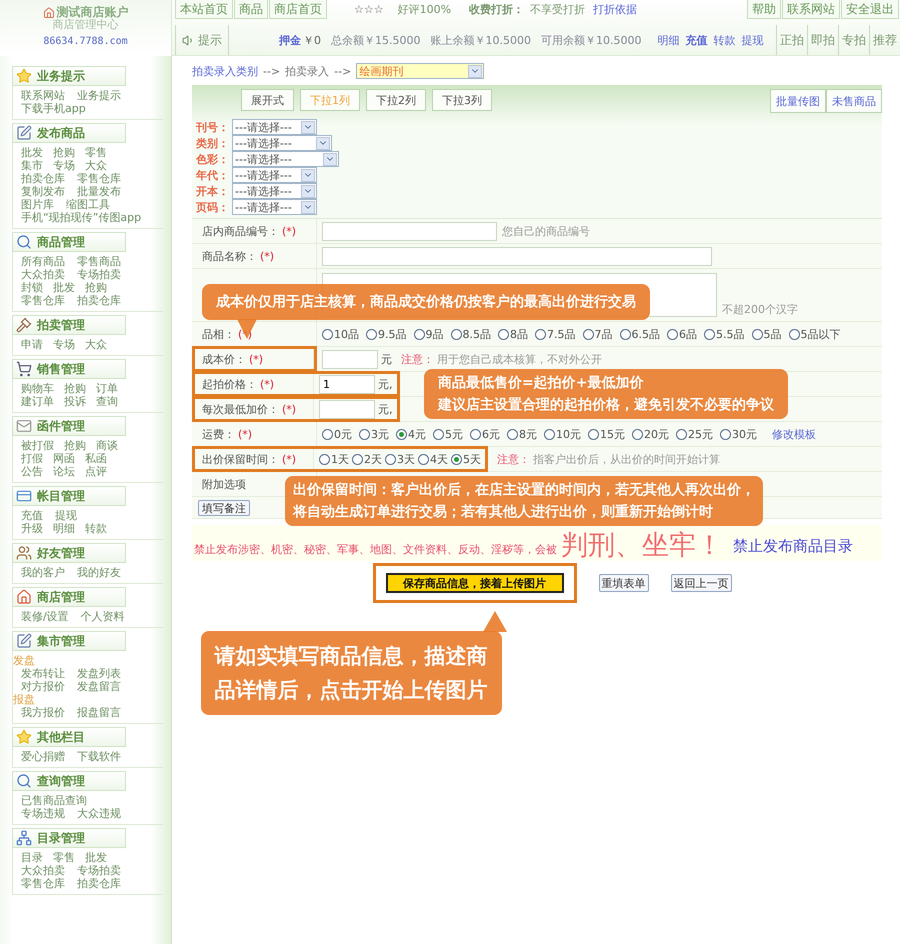  I want to click on radio-option: 8品, so click(513, 334).